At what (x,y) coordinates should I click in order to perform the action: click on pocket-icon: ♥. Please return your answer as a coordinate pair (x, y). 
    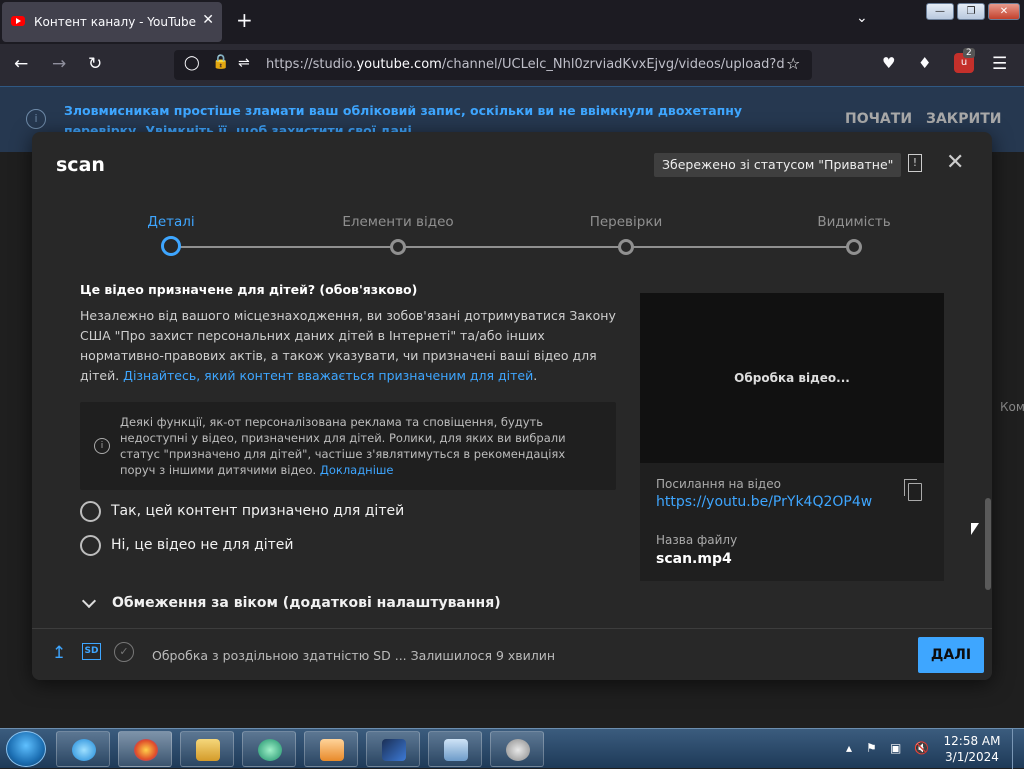
    Looking at the image, I should click on (888, 63).